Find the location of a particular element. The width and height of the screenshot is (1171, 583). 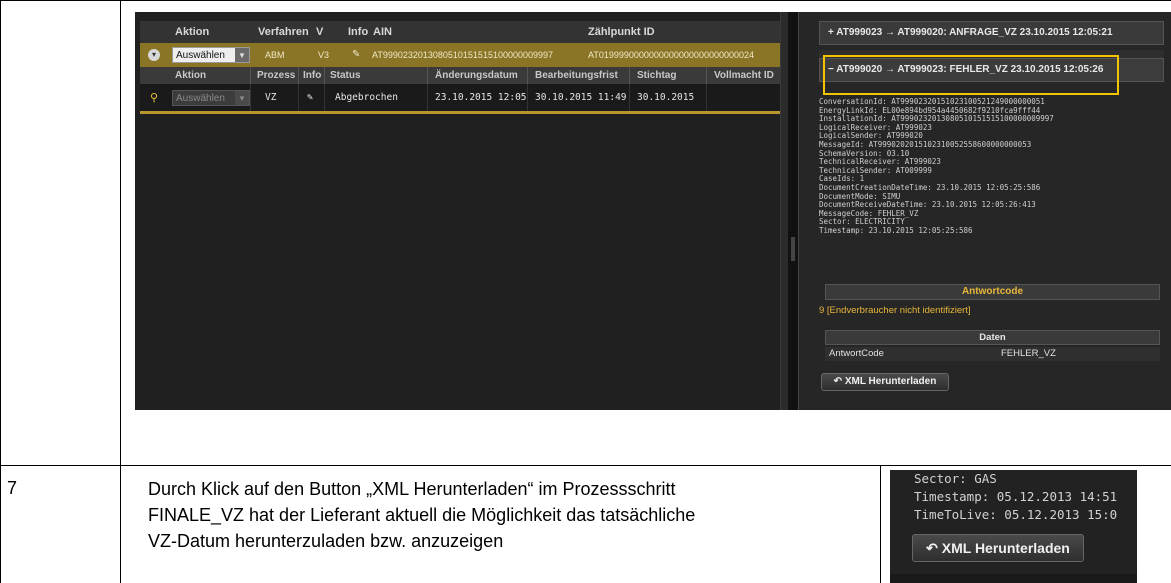

col-zaehlpunkt: Zählpunkt ID is located at coordinates (621, 32).